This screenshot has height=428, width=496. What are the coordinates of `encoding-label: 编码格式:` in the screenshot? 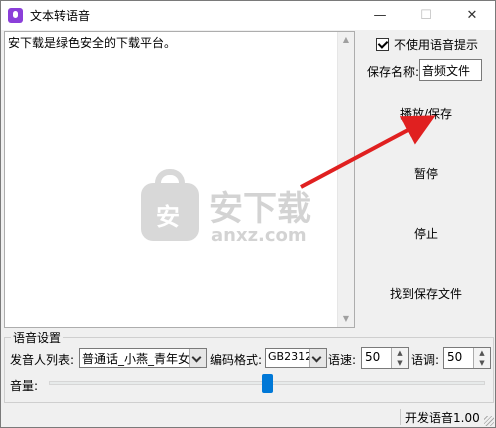 It's located at (236, 360).